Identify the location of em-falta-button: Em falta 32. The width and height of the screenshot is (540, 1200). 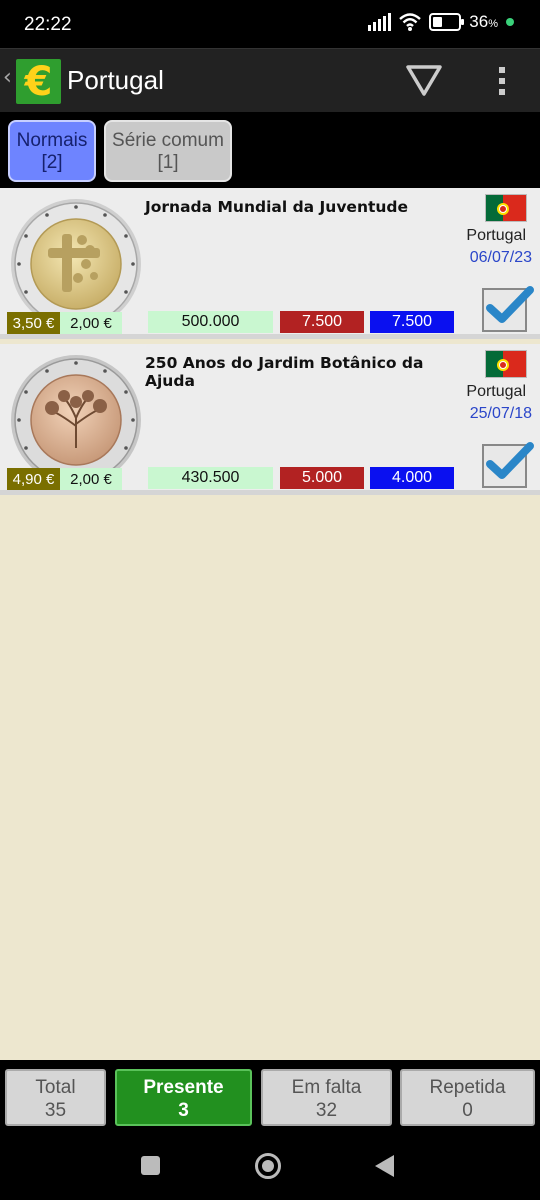
(326, 1097).